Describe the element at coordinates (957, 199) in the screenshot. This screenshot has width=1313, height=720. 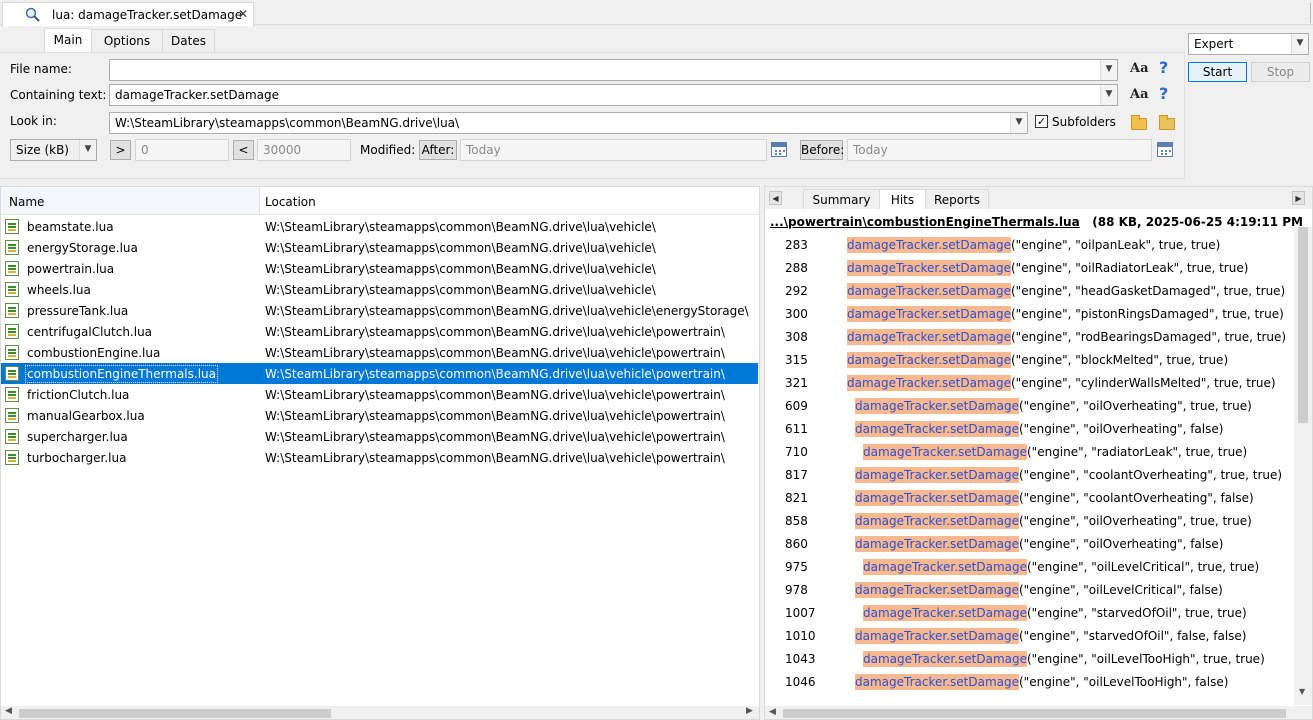
I see `tab-reports: Reports` at that location.